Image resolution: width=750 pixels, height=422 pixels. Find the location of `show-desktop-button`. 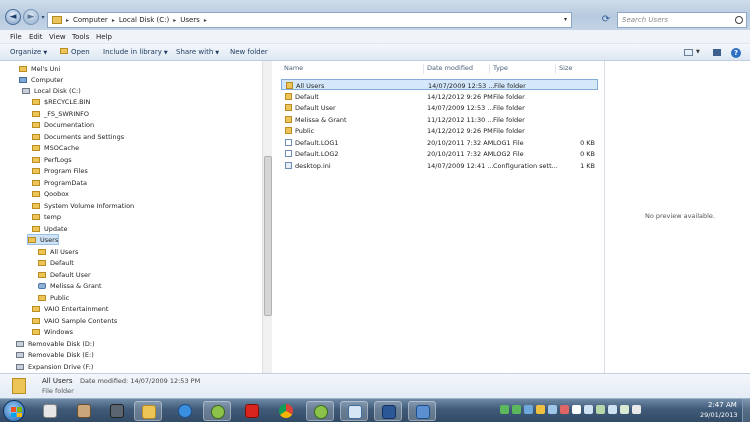

show-desktop-button is located at coordinates (746, 410).